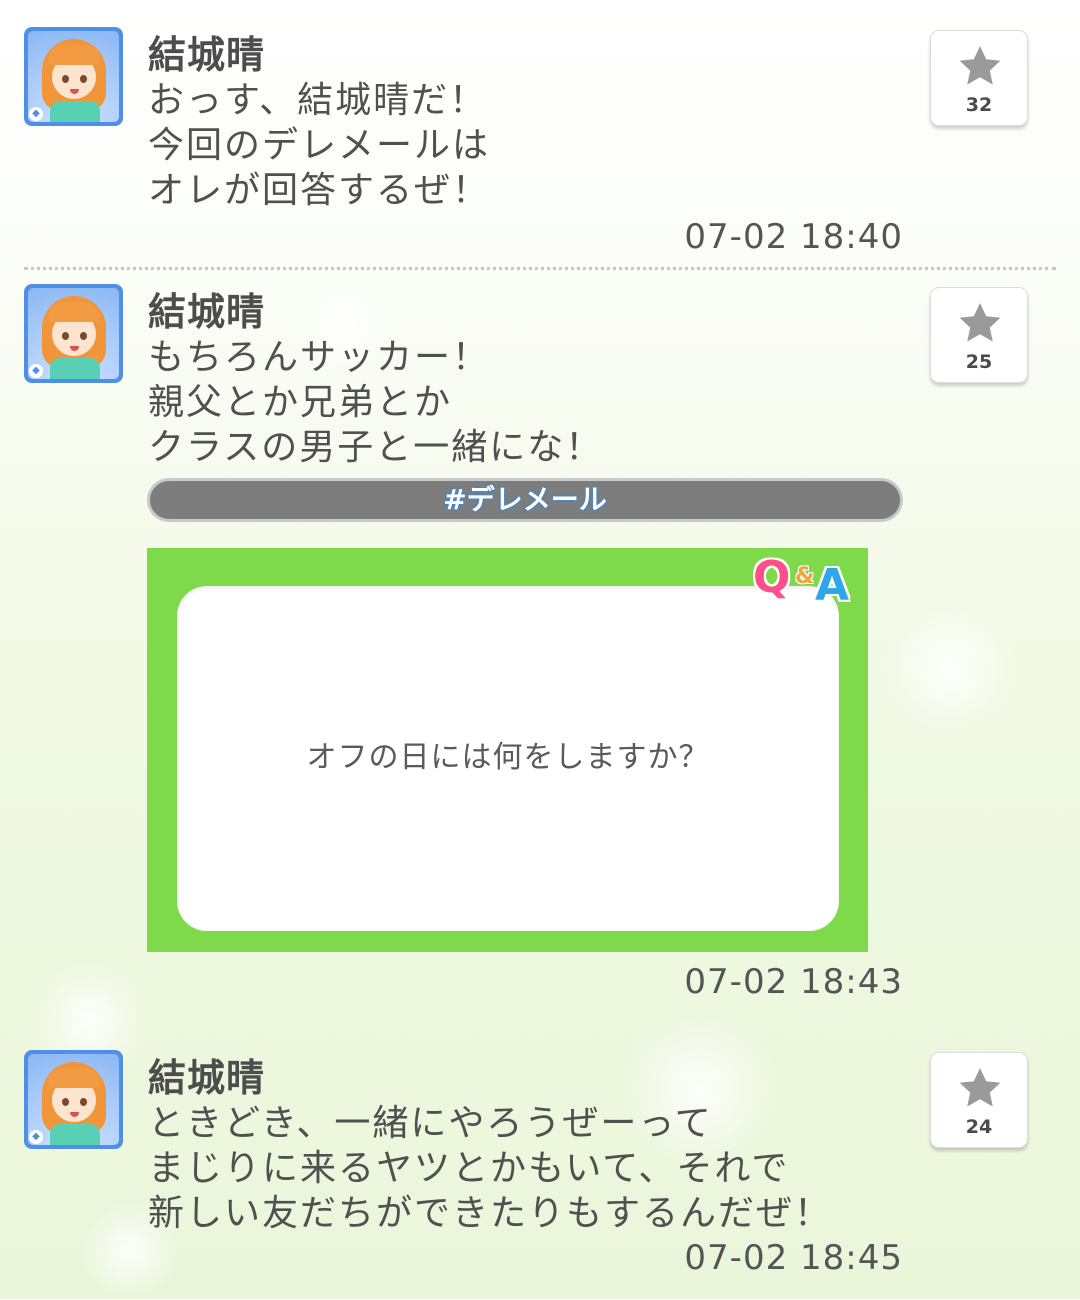 This screenshot has height=1300, width=1080. I want to click on qa-logo-a: A, so click(832, 585).